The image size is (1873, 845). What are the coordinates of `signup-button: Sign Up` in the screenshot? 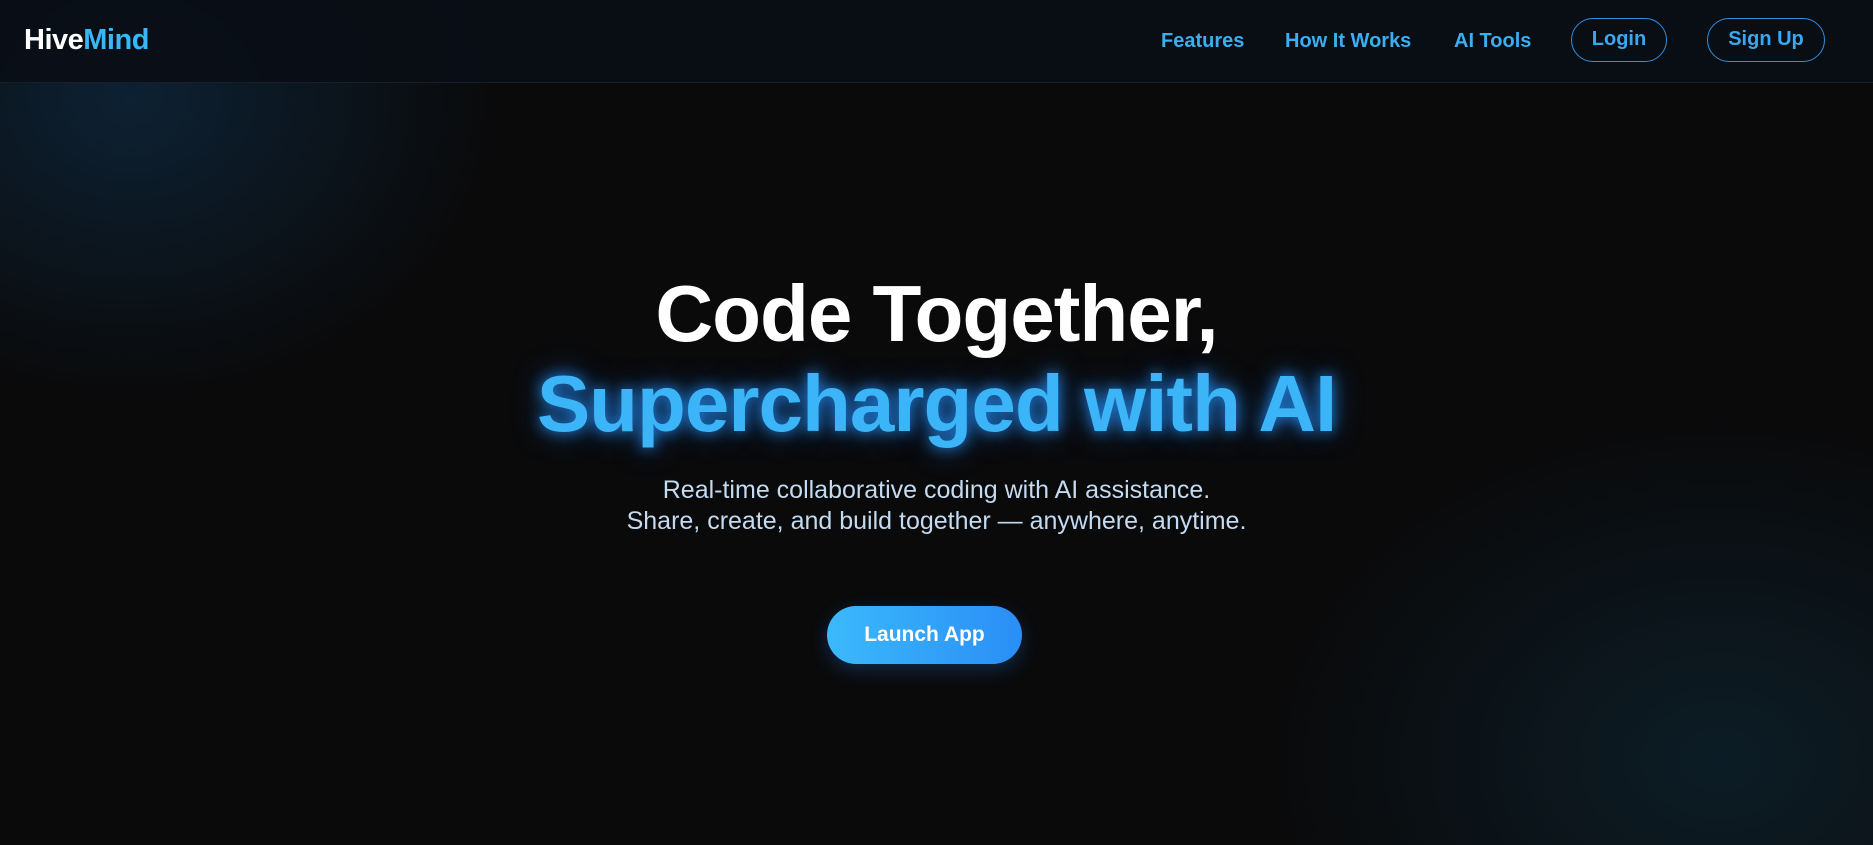 It's located at (1766, 40).